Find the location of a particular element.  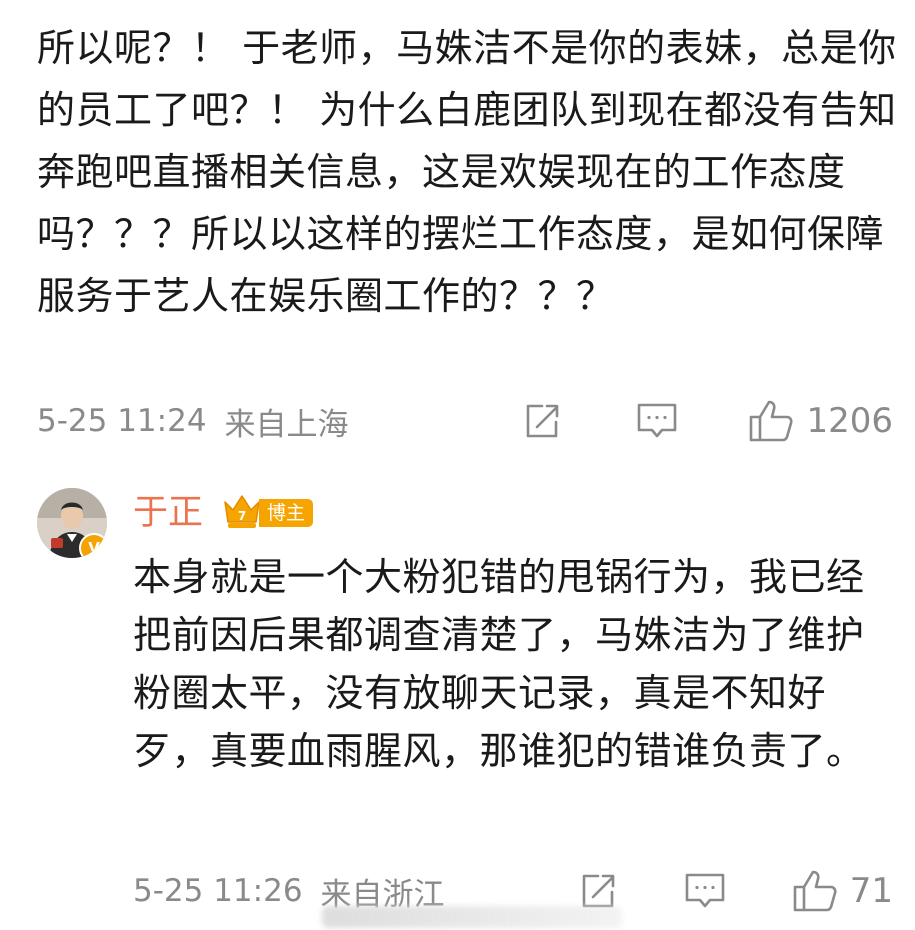

reply-like-button: 71 is located at coordinates (842, 891).